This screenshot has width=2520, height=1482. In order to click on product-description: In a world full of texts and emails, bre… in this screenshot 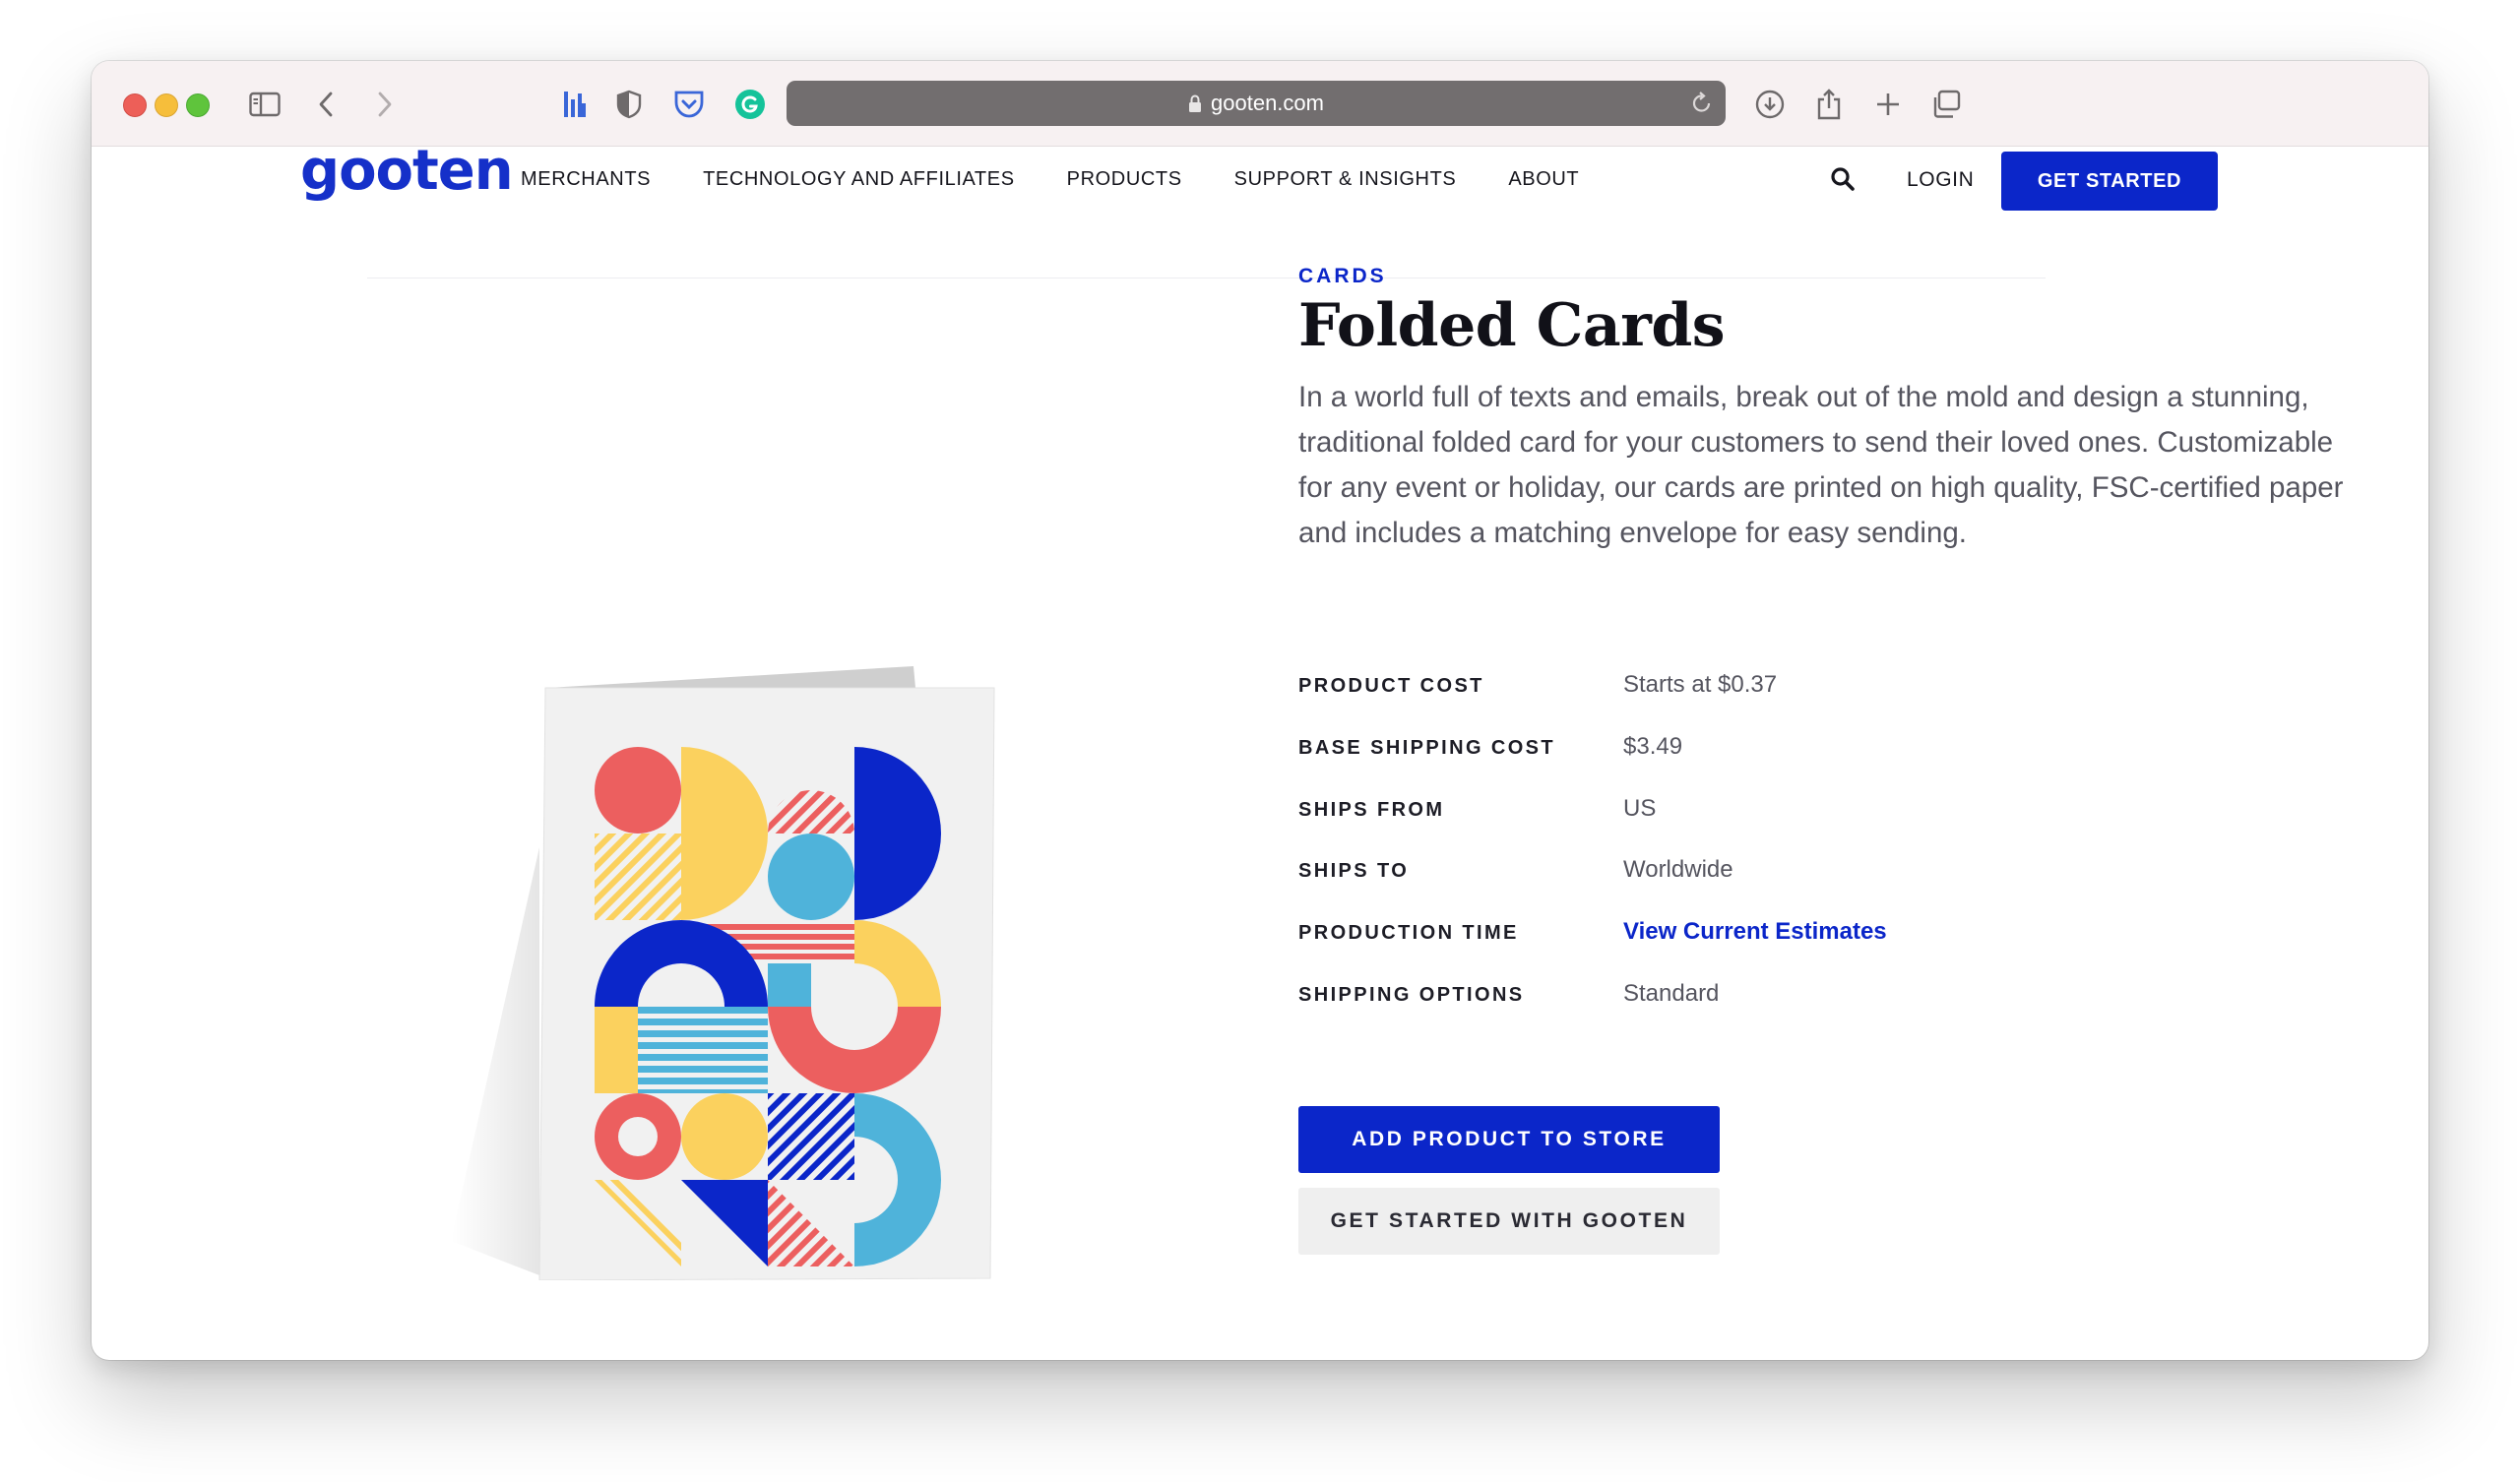, I will do `click(1821, 465)`.